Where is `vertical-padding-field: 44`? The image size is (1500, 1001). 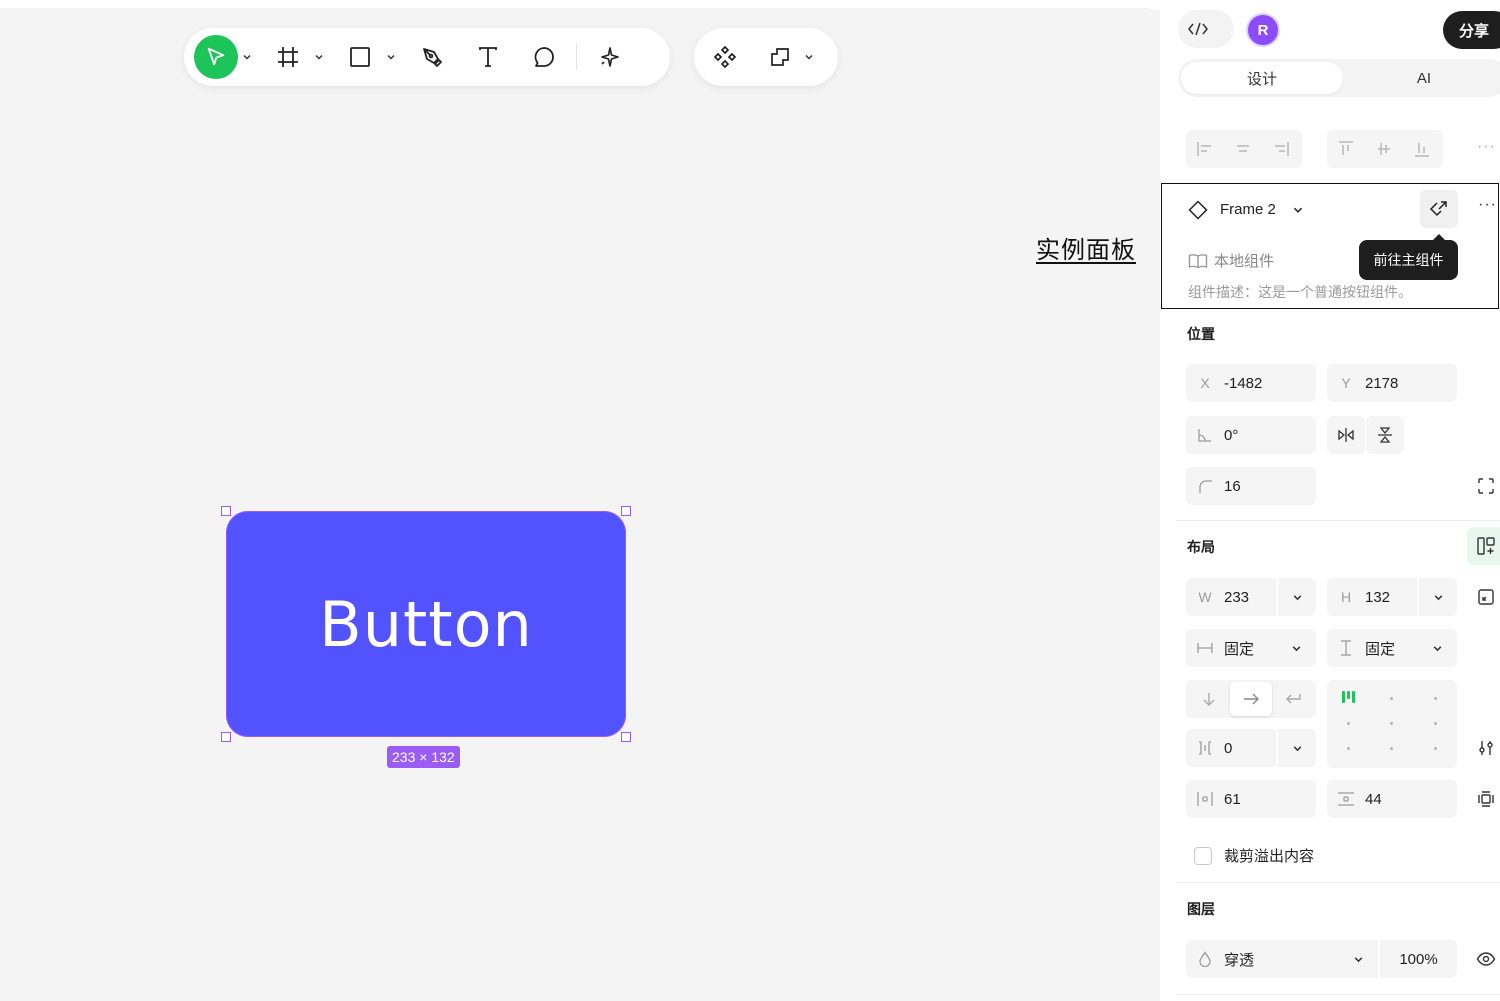 vertical-padding-field: 44 is located at coordinates (1392, 799).